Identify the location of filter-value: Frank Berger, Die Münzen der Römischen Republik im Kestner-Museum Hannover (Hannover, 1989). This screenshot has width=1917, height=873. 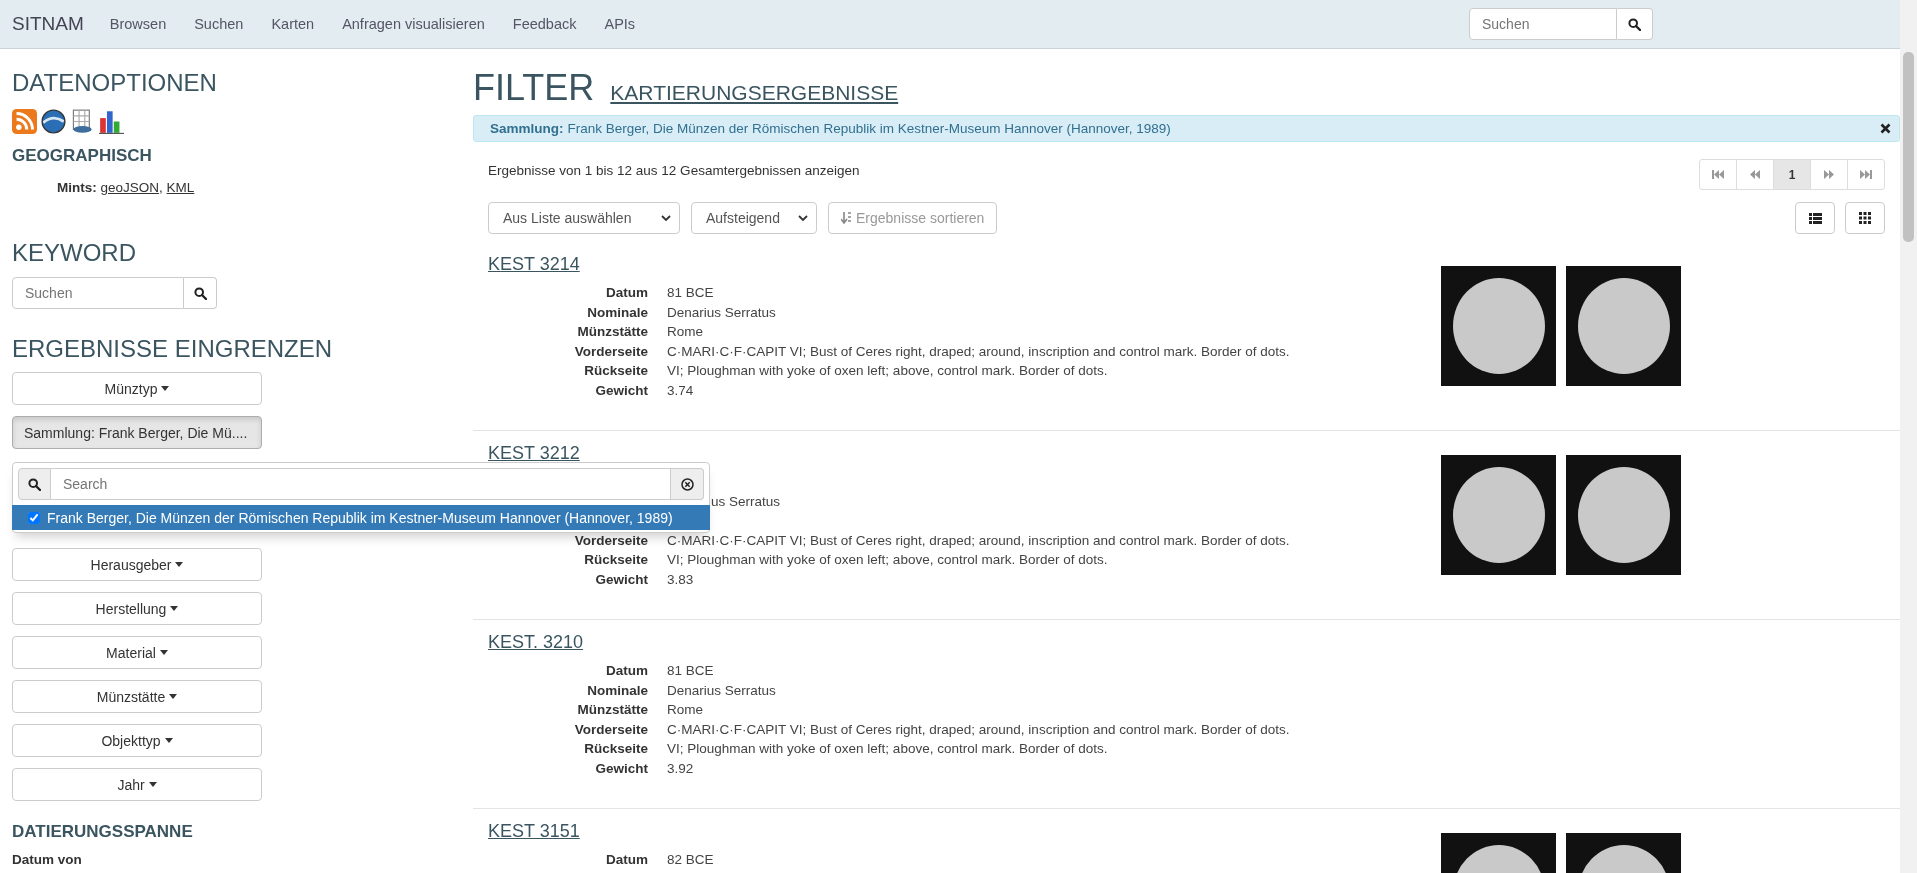
(869, 128).